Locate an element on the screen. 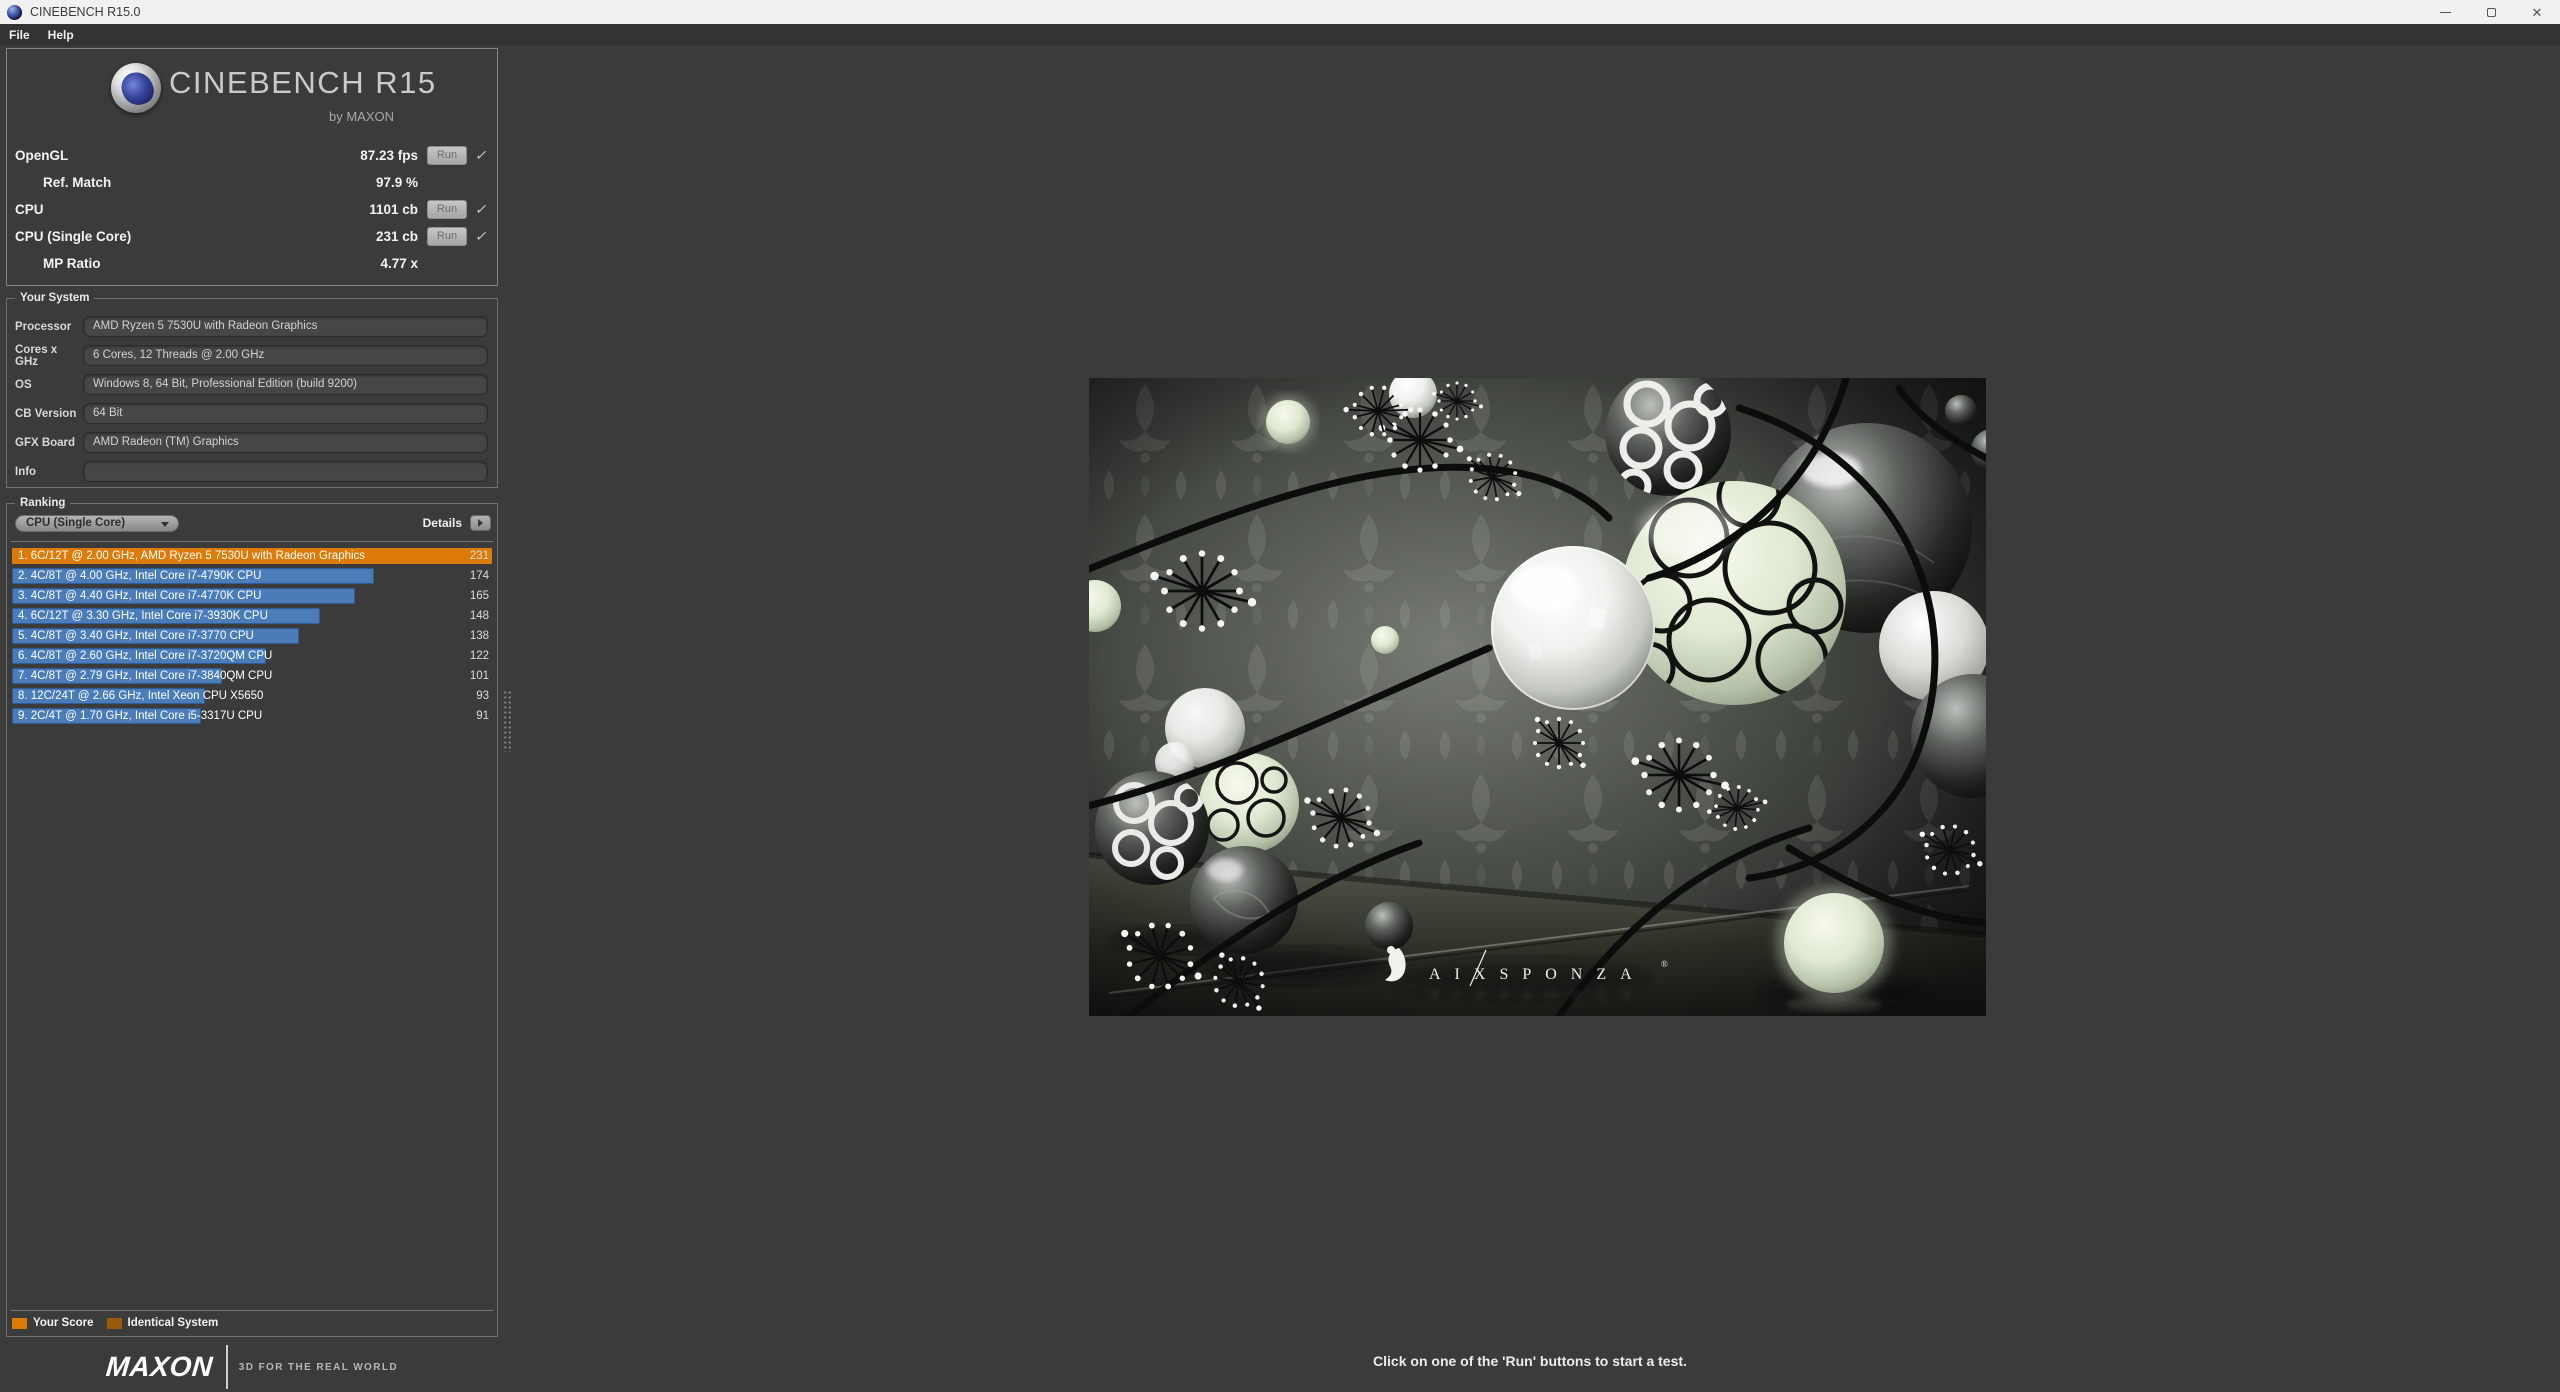 The image size is (2560, 1392). result-row: MP Ratio 4.77 x Run ✓ is located at coordinates (252, 263).